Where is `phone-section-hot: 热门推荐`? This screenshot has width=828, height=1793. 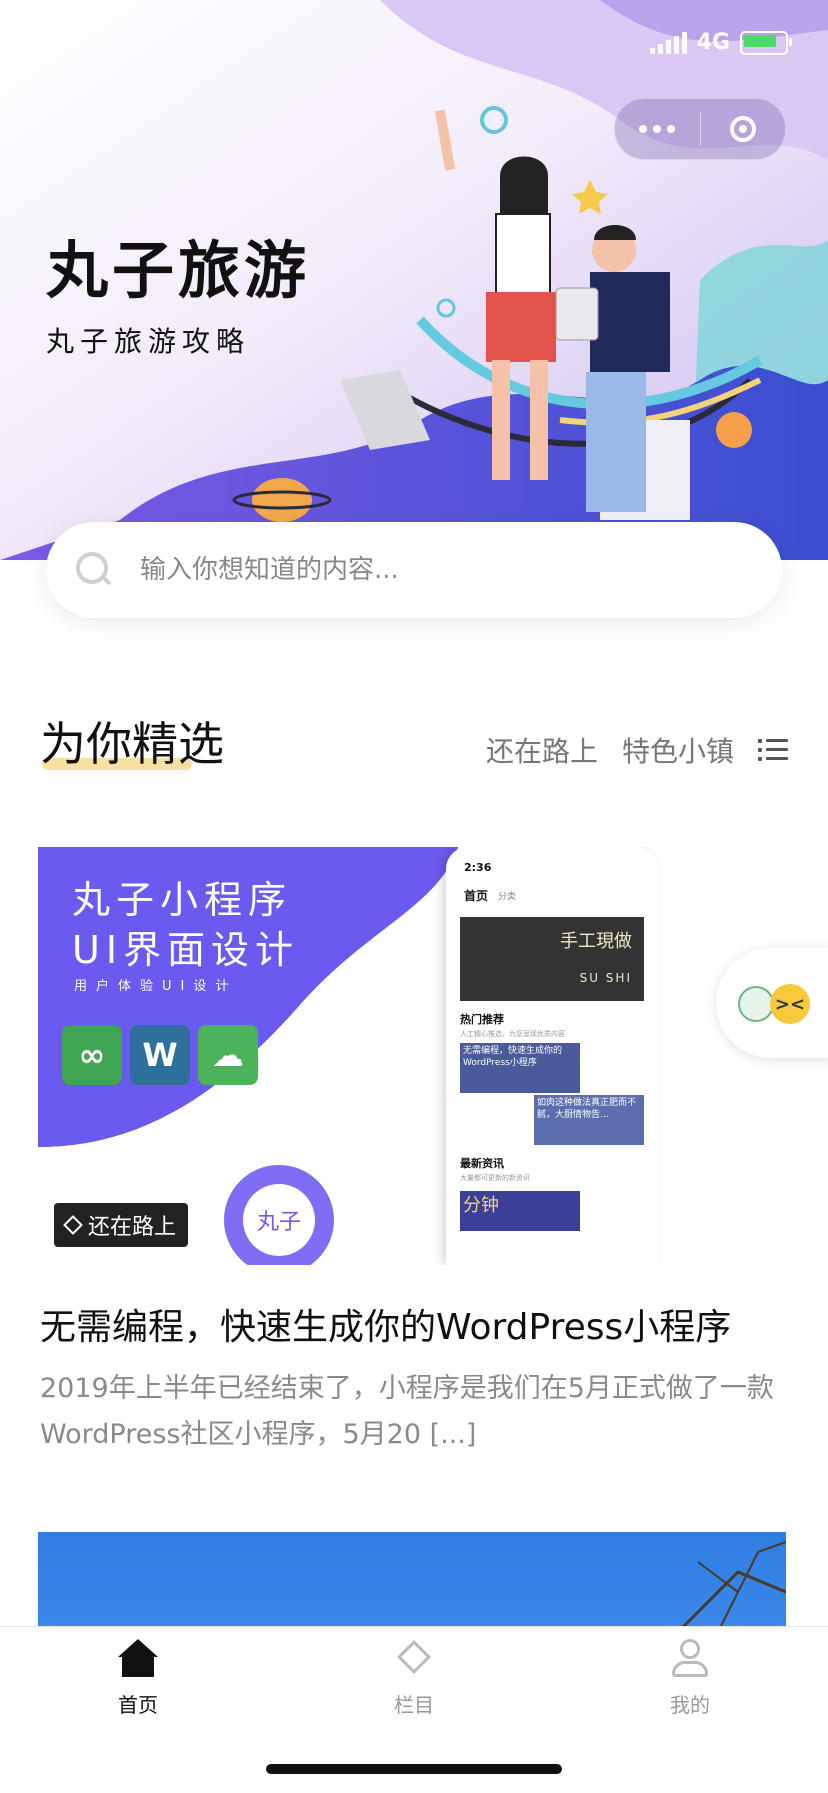
phone-section-hot: 热门推荐 is located at coordinates (482, 1019).